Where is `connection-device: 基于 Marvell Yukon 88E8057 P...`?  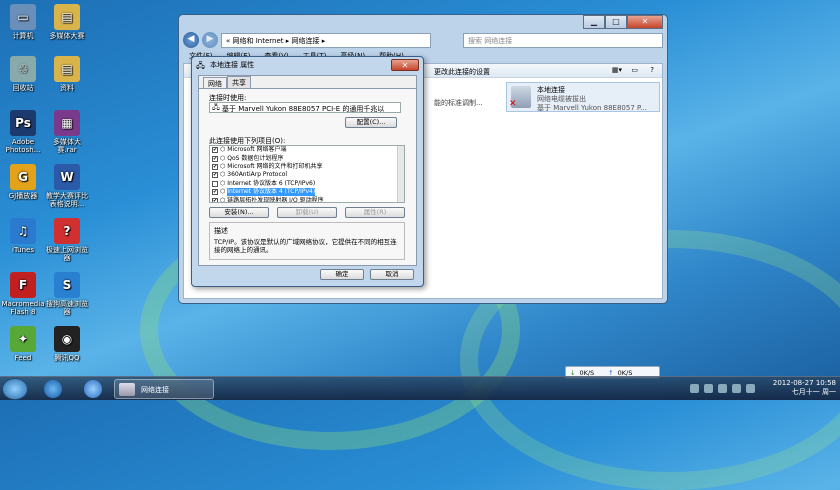 connection-device: 基于 Marvell Yukon 88E8057 P... is located at coordinates (592, 108).